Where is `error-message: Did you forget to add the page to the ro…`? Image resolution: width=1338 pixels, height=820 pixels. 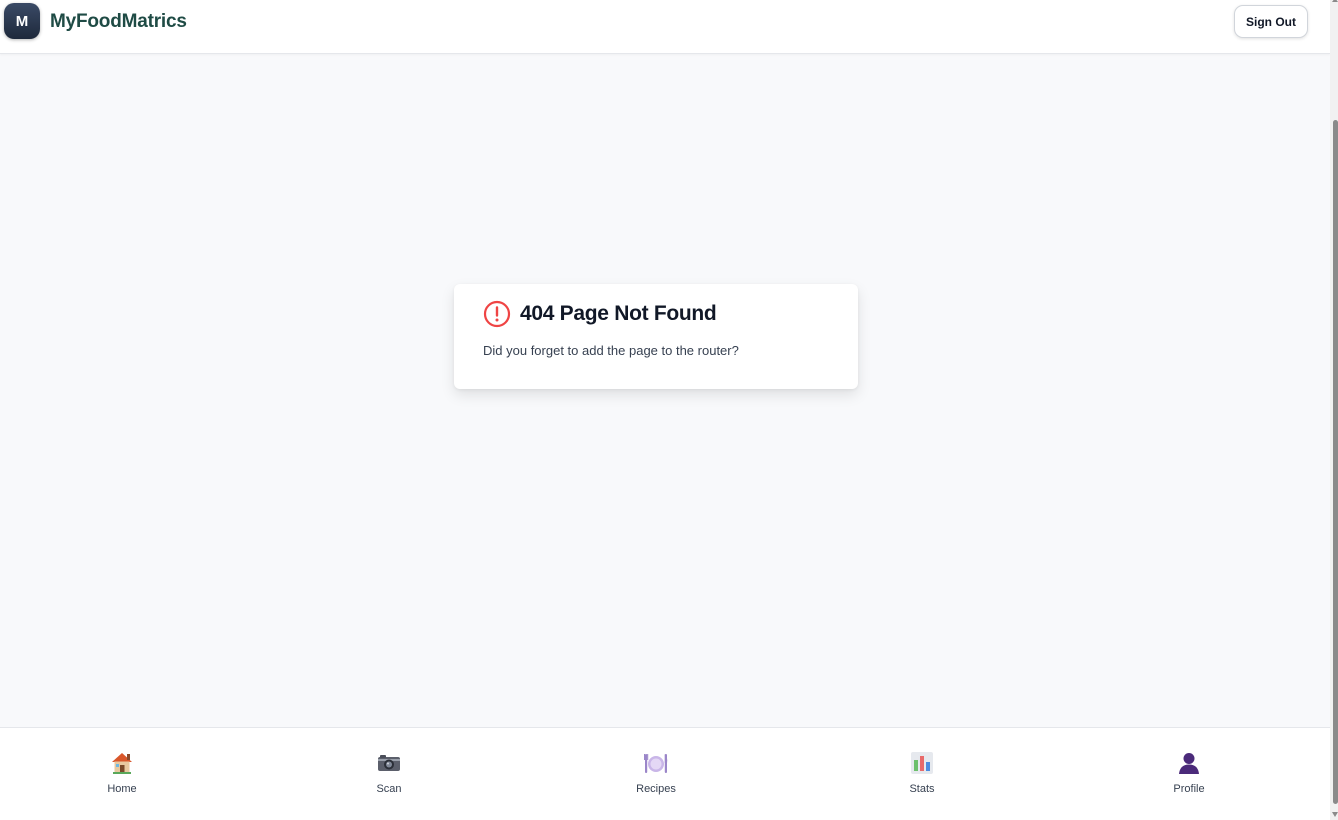 error-message: Did you forget to add the page to the ro… is located at coordinates (611, 350).